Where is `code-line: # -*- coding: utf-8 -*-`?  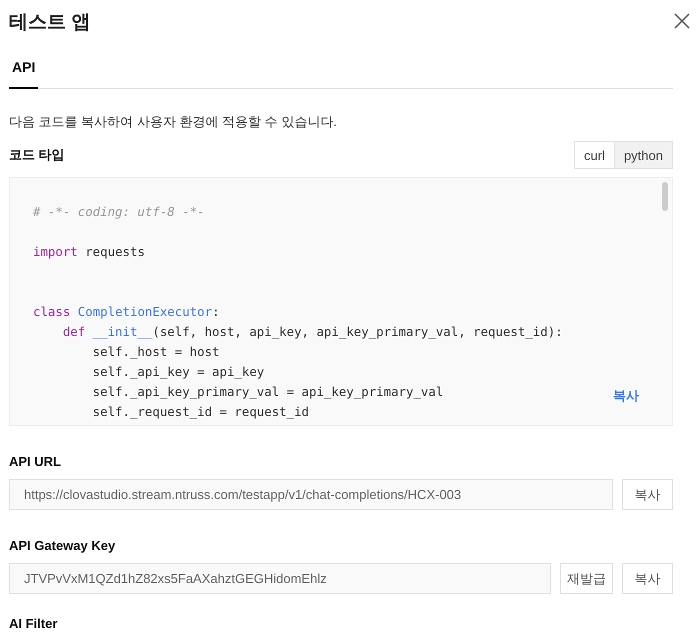
code-line: # -*- coding: utf-8 -*- is located at coordinates (119, 212).